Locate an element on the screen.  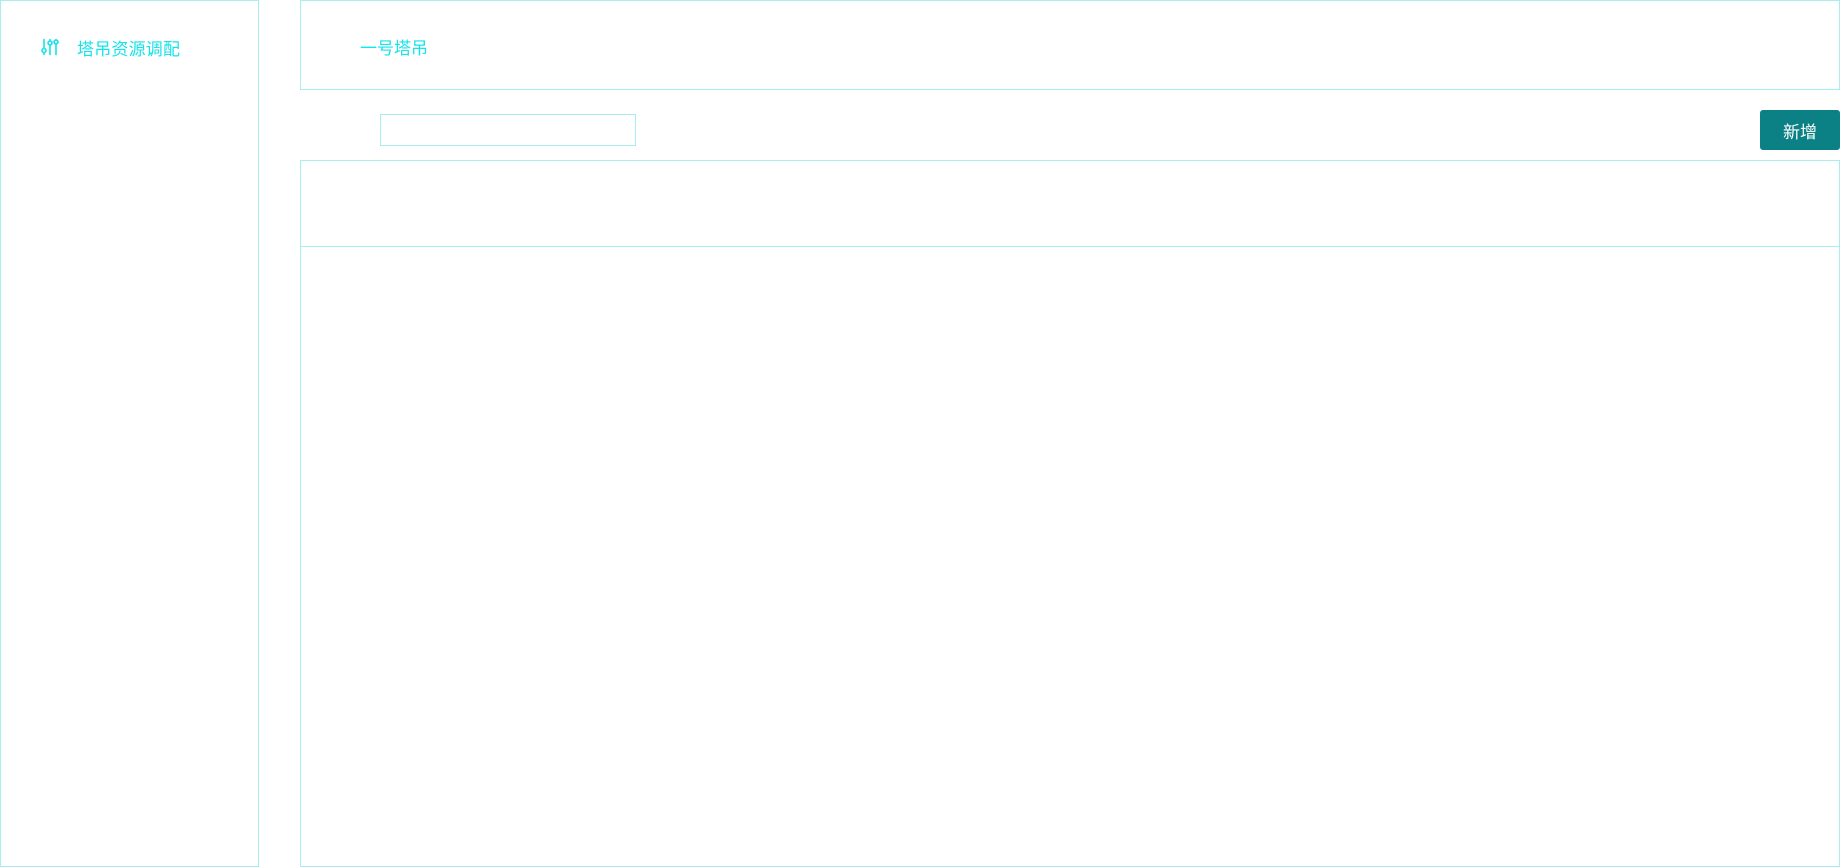
sidebar-item-tower-crane-allocation: 塔吊资源调配 is located at coordinates (108, 47).